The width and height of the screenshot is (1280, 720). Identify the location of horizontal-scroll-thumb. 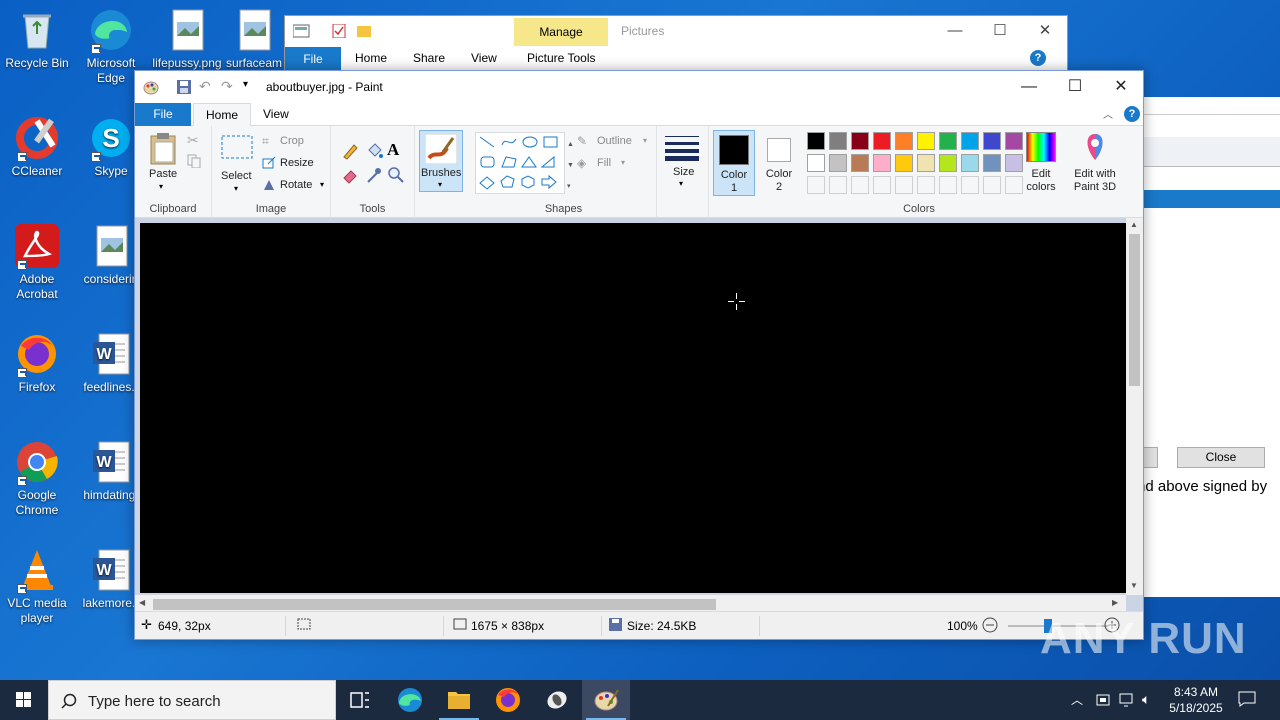
(434, 604).